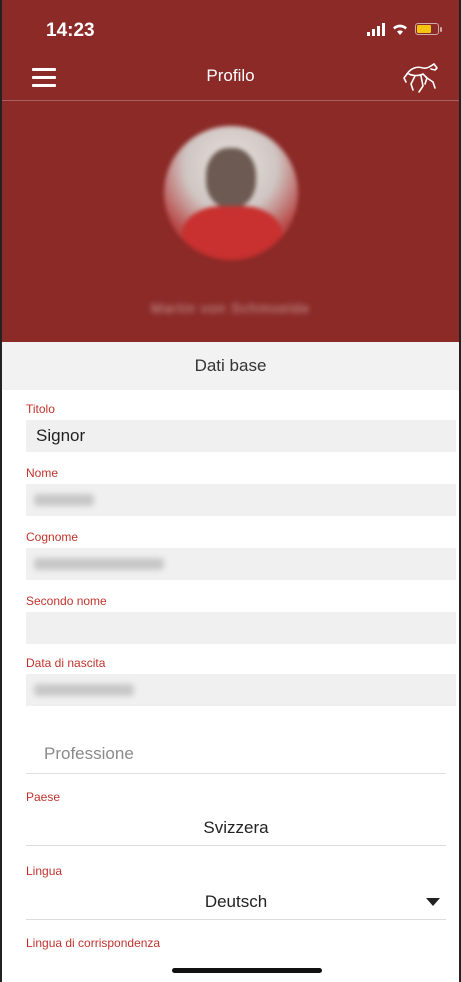  I want to click on paese-label: Paese, so click(43, 797).